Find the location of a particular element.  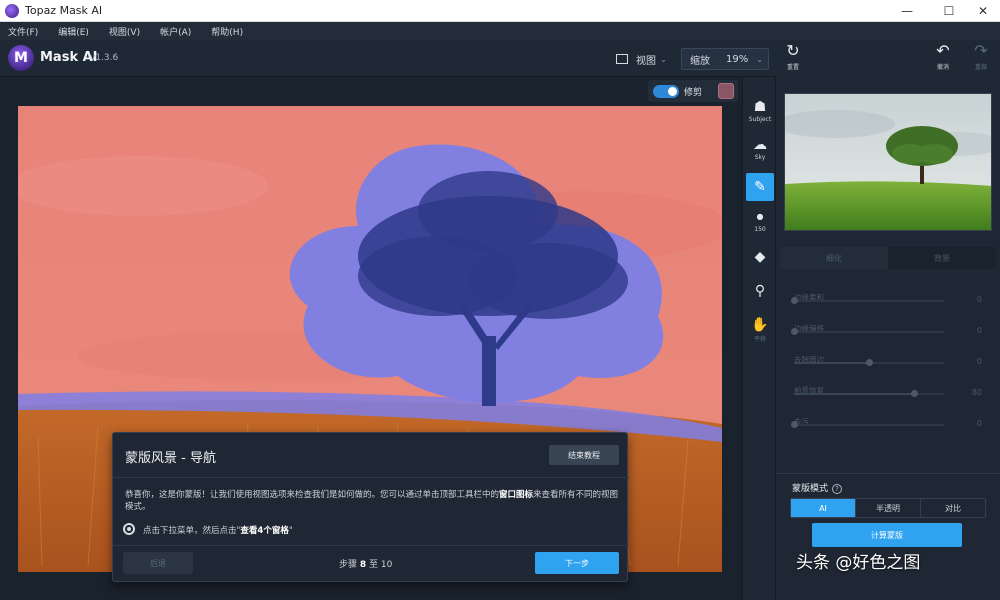

tab-refine: 细化 is located at coordinates (834, 258).